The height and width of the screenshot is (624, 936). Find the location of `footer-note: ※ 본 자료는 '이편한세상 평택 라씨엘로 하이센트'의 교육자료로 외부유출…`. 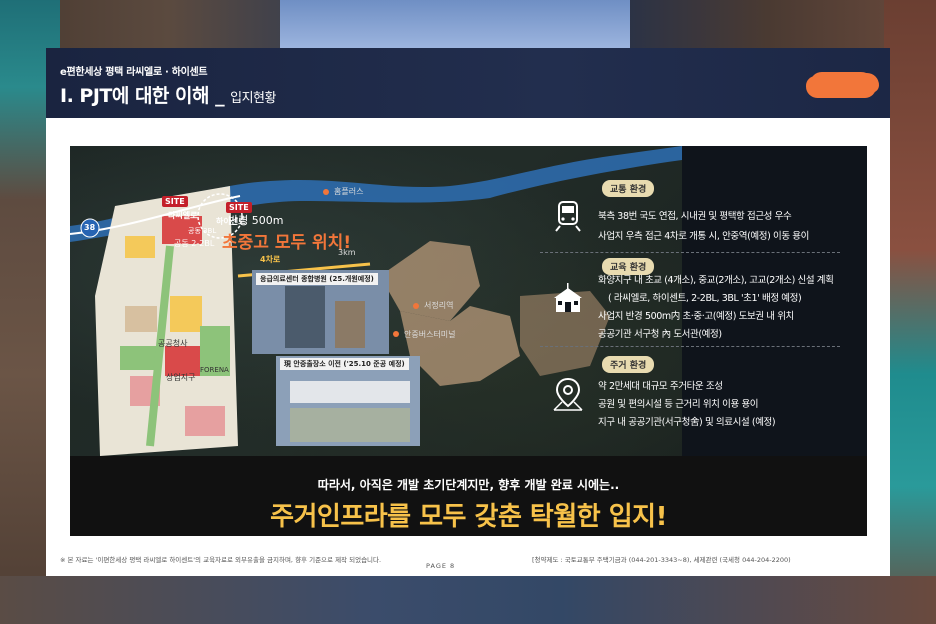

footer-note: ※ 본 자료는 '이편한세상 평택 라씨엘로 하이센트'의 교육자료로 외부유출… is located at coordinates (221, 560).